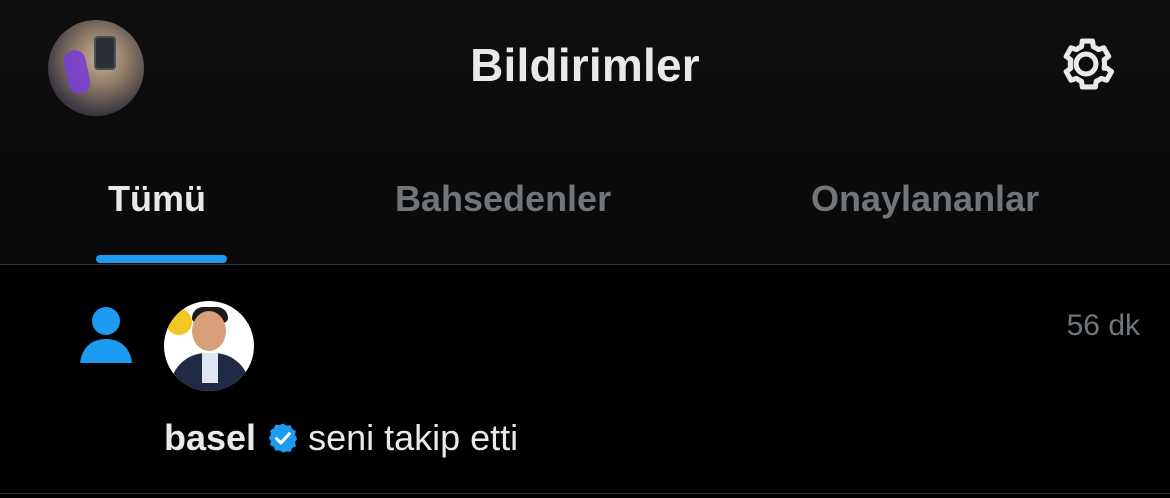 This screenshot has height=498, width=1170. What do you see at coordinates (1103, 325) in the screenshot?
I see `notification-time: 56 dk` at bounding box center [1103, 325].